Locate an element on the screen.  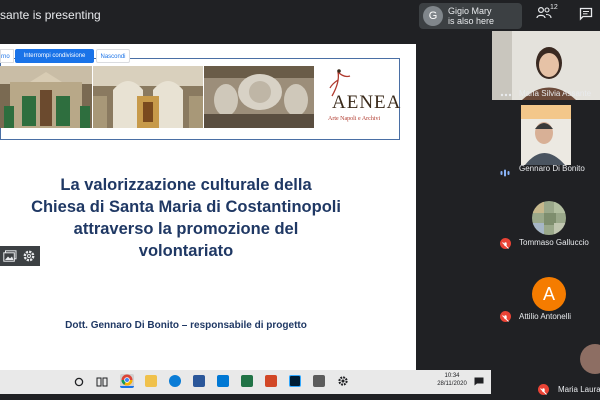
participant-name: Gennaro Di Bonito is located at coordinates (552, 168).